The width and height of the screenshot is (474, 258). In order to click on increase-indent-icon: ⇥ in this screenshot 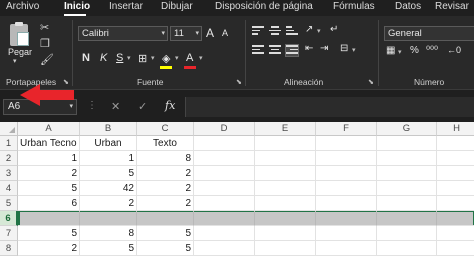, I will do `click(324, 48)`.